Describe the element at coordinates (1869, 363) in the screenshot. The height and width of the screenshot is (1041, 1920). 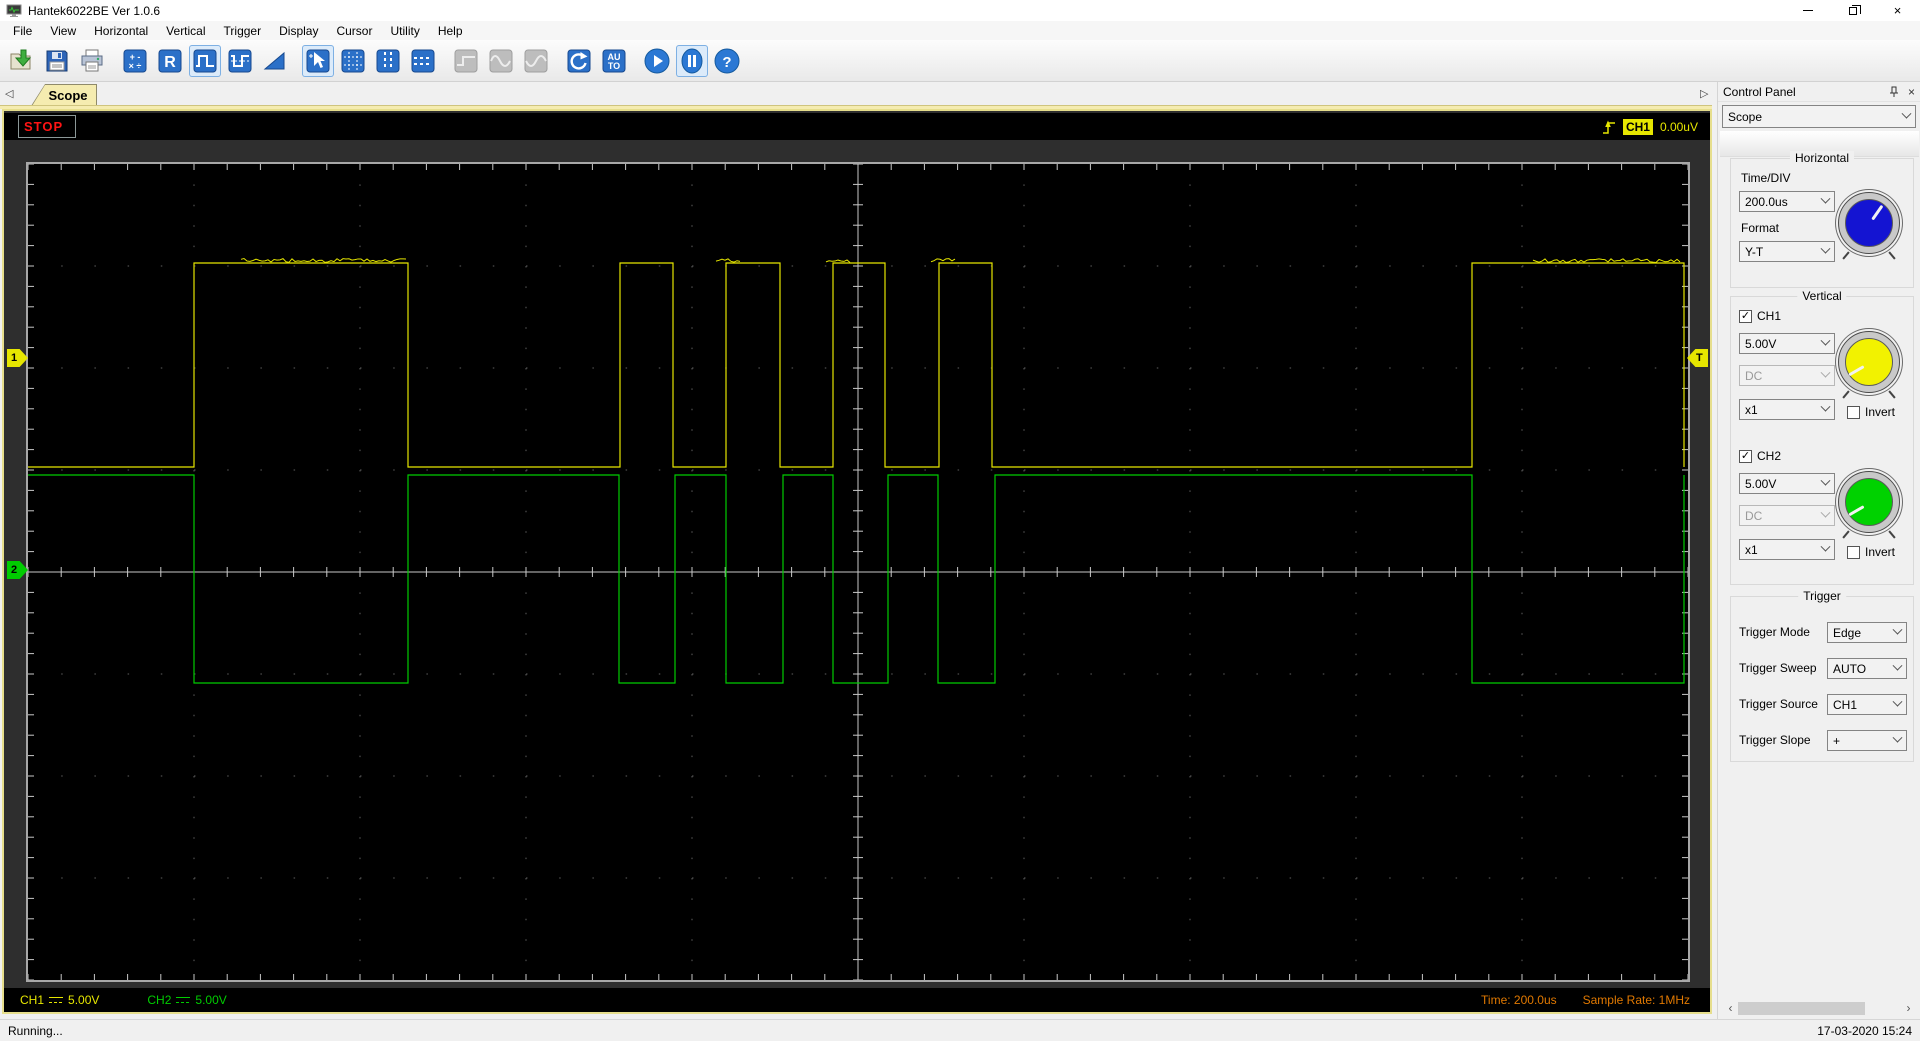
I see `ch1-position-knob` at that location.